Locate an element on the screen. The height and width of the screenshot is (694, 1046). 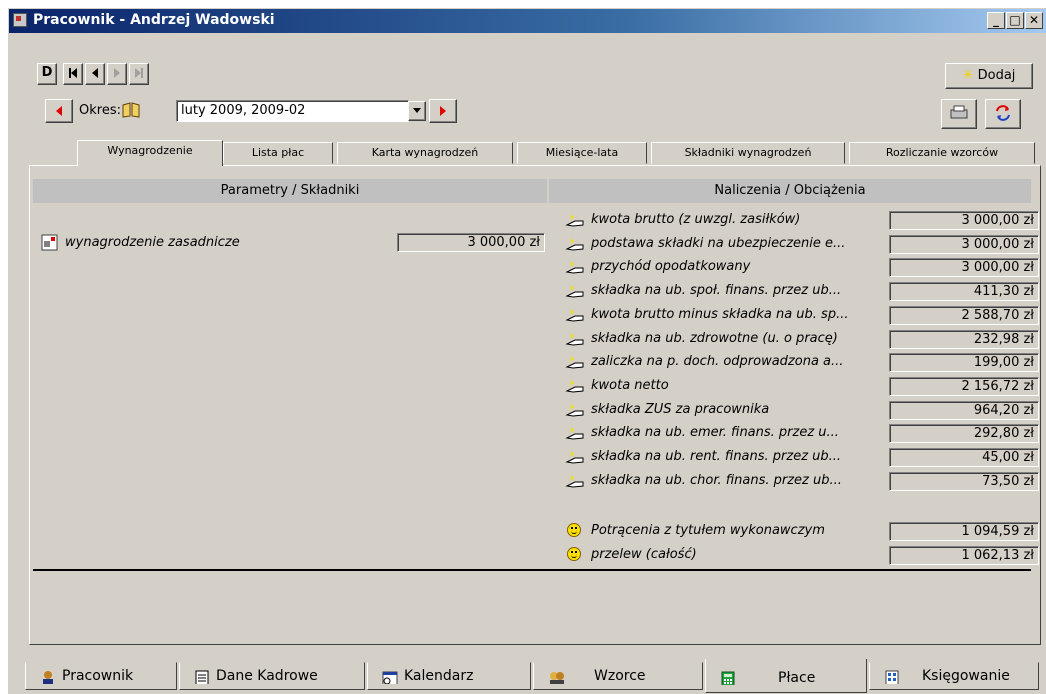
last-record-button is located at coordinates (139, 74).